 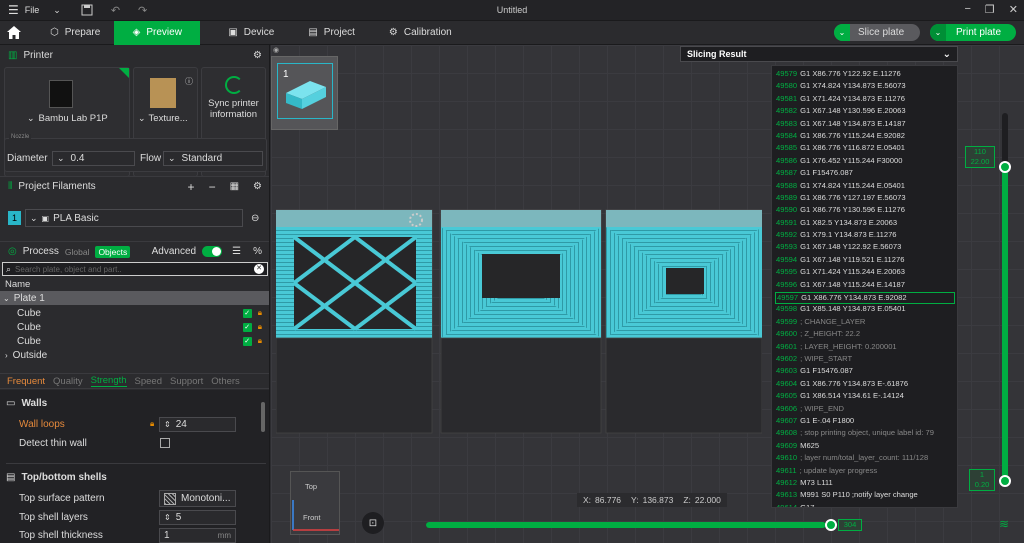 I want to click on tab-preview: ◈ Preview, so click(x=157, y=32).